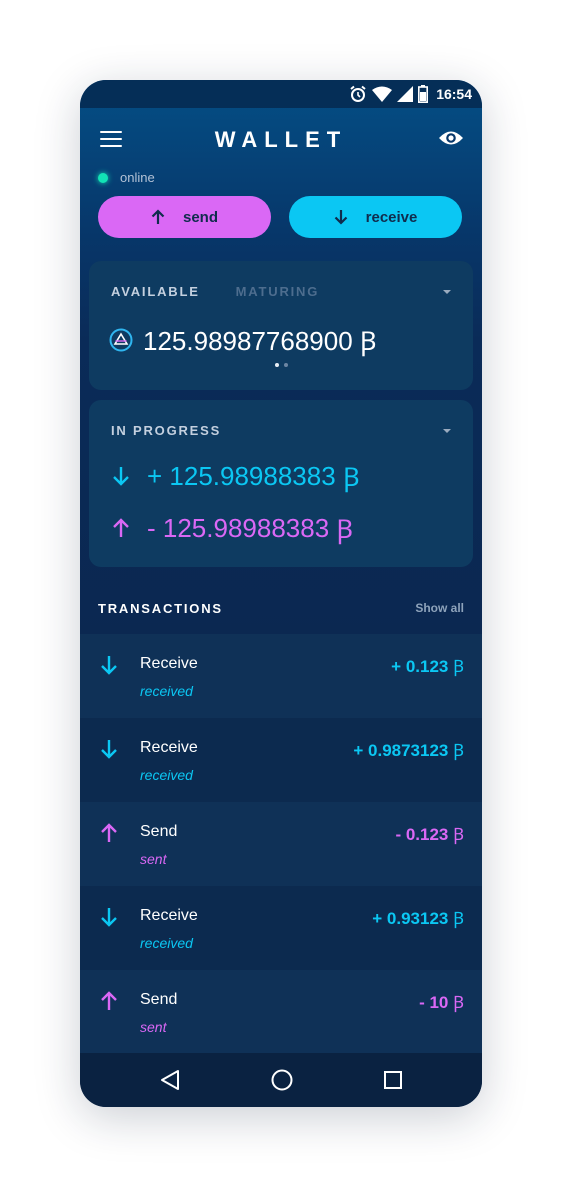 This screenshot has height=1188, width=562. I want to click on home-icon, so click(282, 1080).